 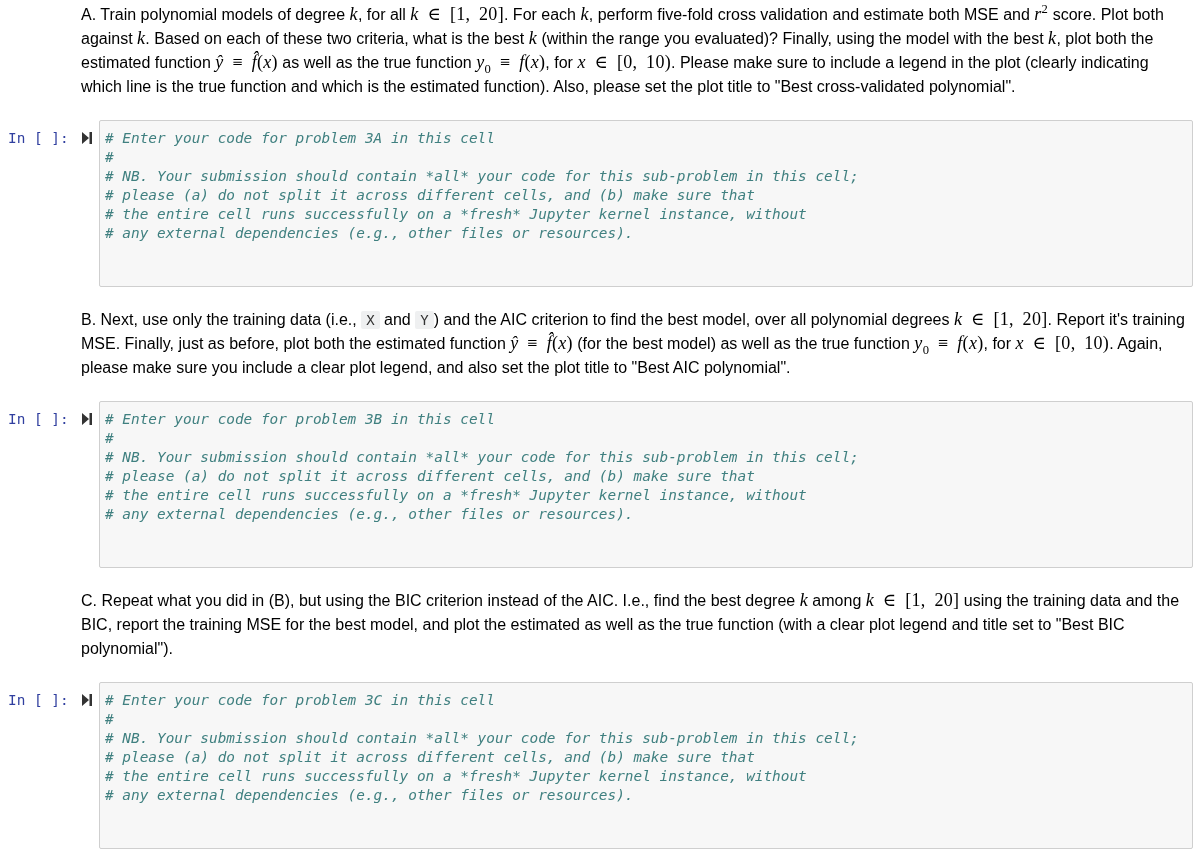 What do you see at coordinates (623, 50) in the screenshot?
I see `instruction-paragraph: A. Train polynomial models of degree k, for all k ∈ [1, 20]. For each k, perform five-fold cross validation and estimate both MSE and r$^{2}$ score. Plot both against k. Based on each of these two criteria, what is the best k (within the range you evaluated)? Finally, using the model with the best k, plot both the estimated function ŷ ≡ f̂(x) as well as the true function y$_{0}$ ≡ f(x), for x ∈ [0, 10). Please make sure to include a legend in the plot (clearly indicating which line is the true function and which is the estimated function). Also, please set the plot title to "Best cross-validated polynomial".` at bounding box center [623, 50].